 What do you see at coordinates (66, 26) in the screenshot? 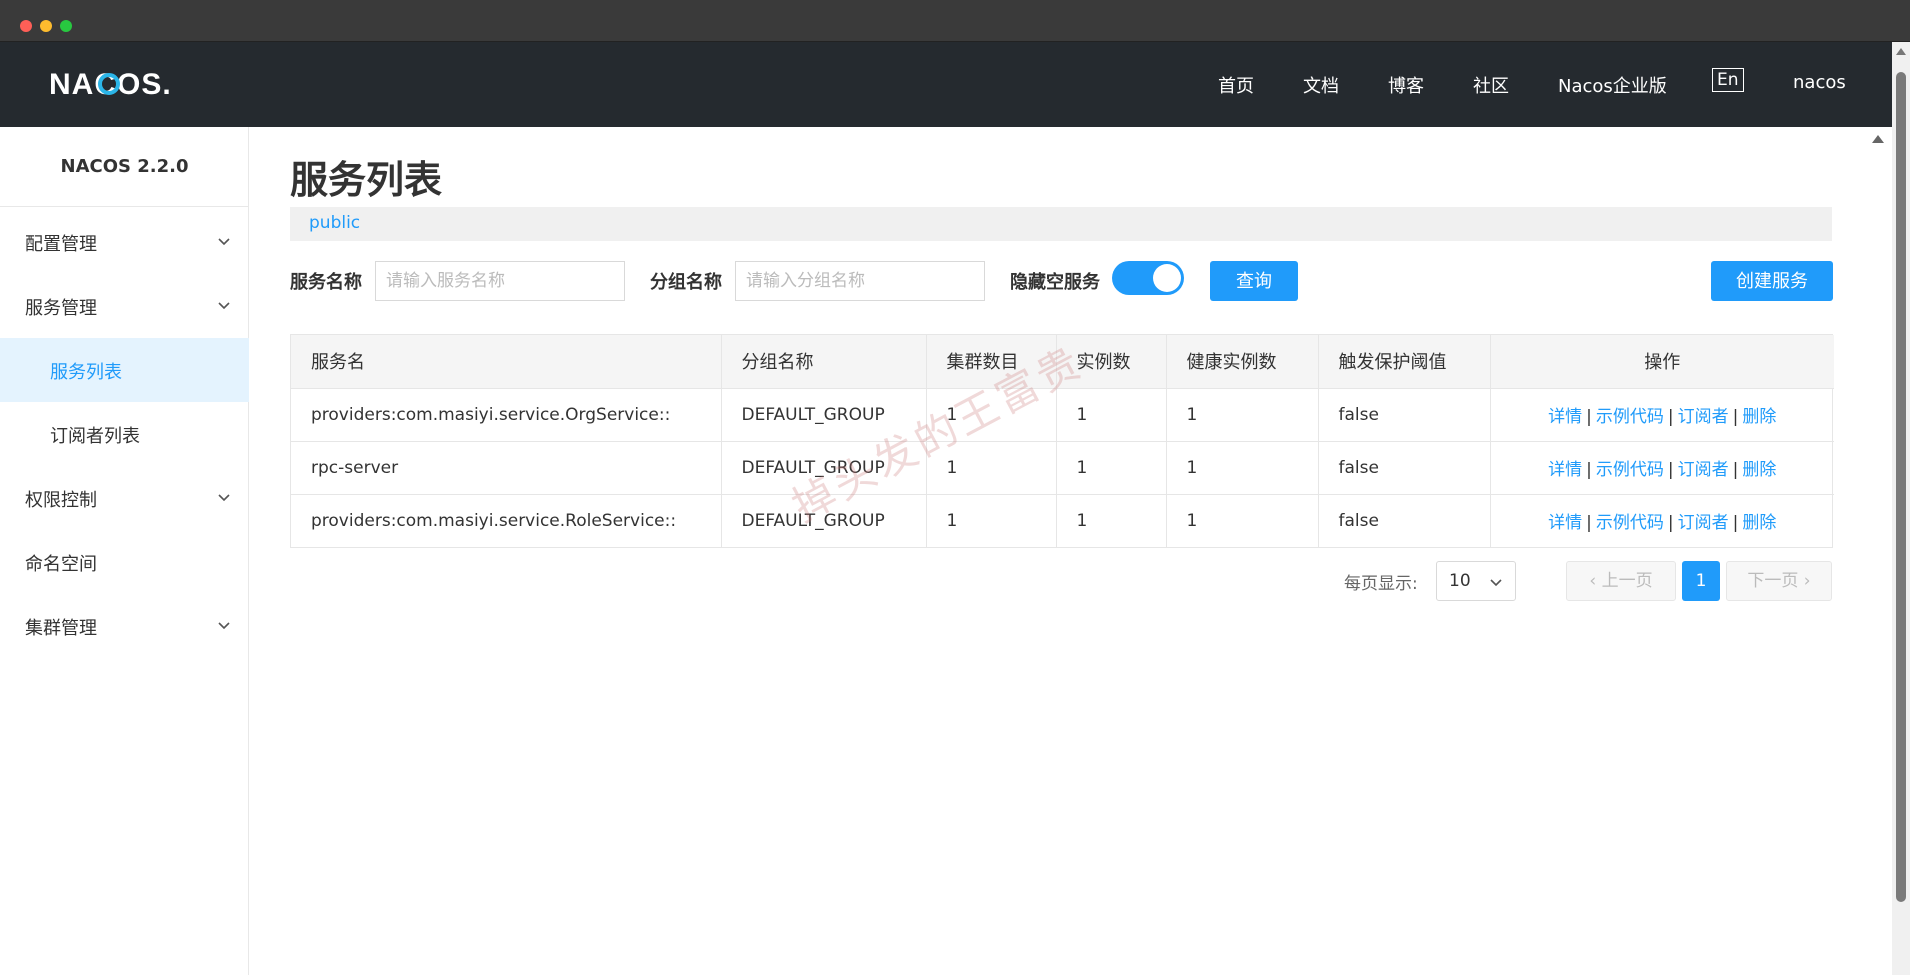
I see `maximize-window-button` at bounding box center [66, 26].